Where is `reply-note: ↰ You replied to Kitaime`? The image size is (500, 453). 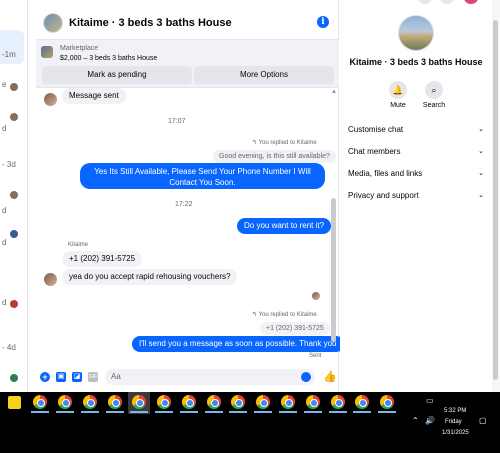
reply-note: ↰ You replied to Kitaime is located at coordinates (284, 315).